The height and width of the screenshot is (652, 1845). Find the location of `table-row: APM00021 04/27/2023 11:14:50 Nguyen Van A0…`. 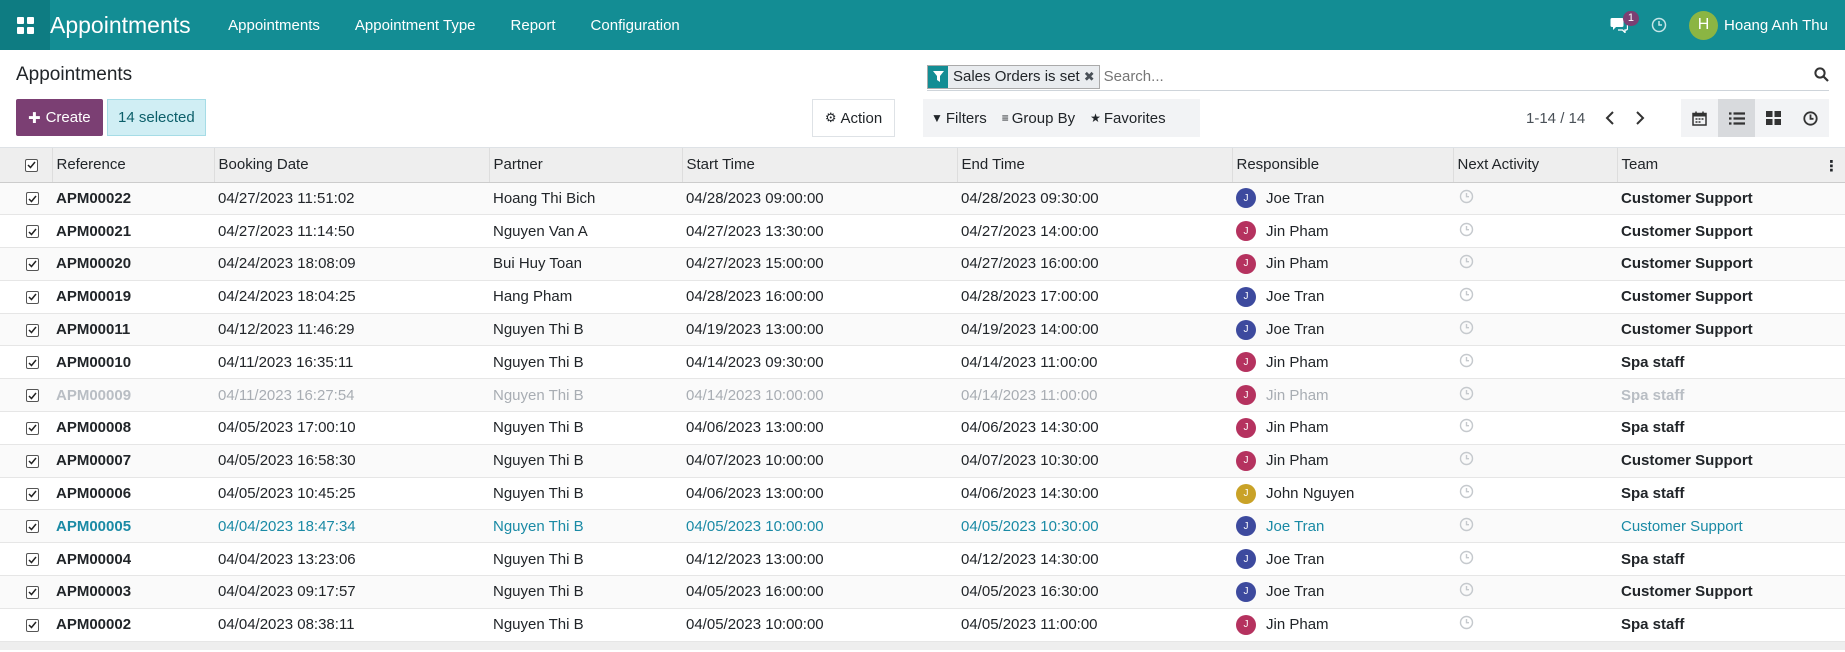

table-row: APM00021 04/27/2023 11:14:50 Nguyen Van A0… is located at coordinates (922, 231).